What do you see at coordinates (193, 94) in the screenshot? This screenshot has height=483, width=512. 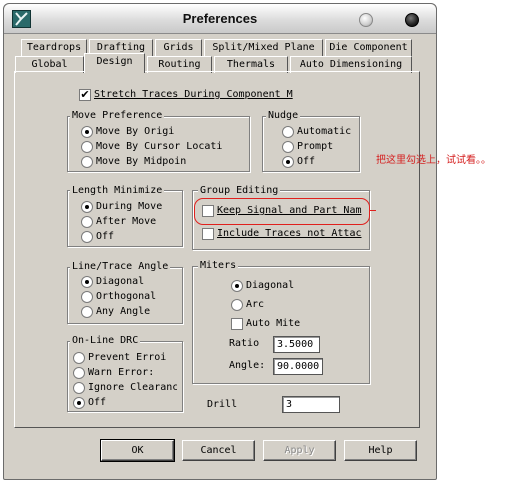 I see `stretch-traces-label: Stretch Traces During Component M` at bounding box center [193, 94].